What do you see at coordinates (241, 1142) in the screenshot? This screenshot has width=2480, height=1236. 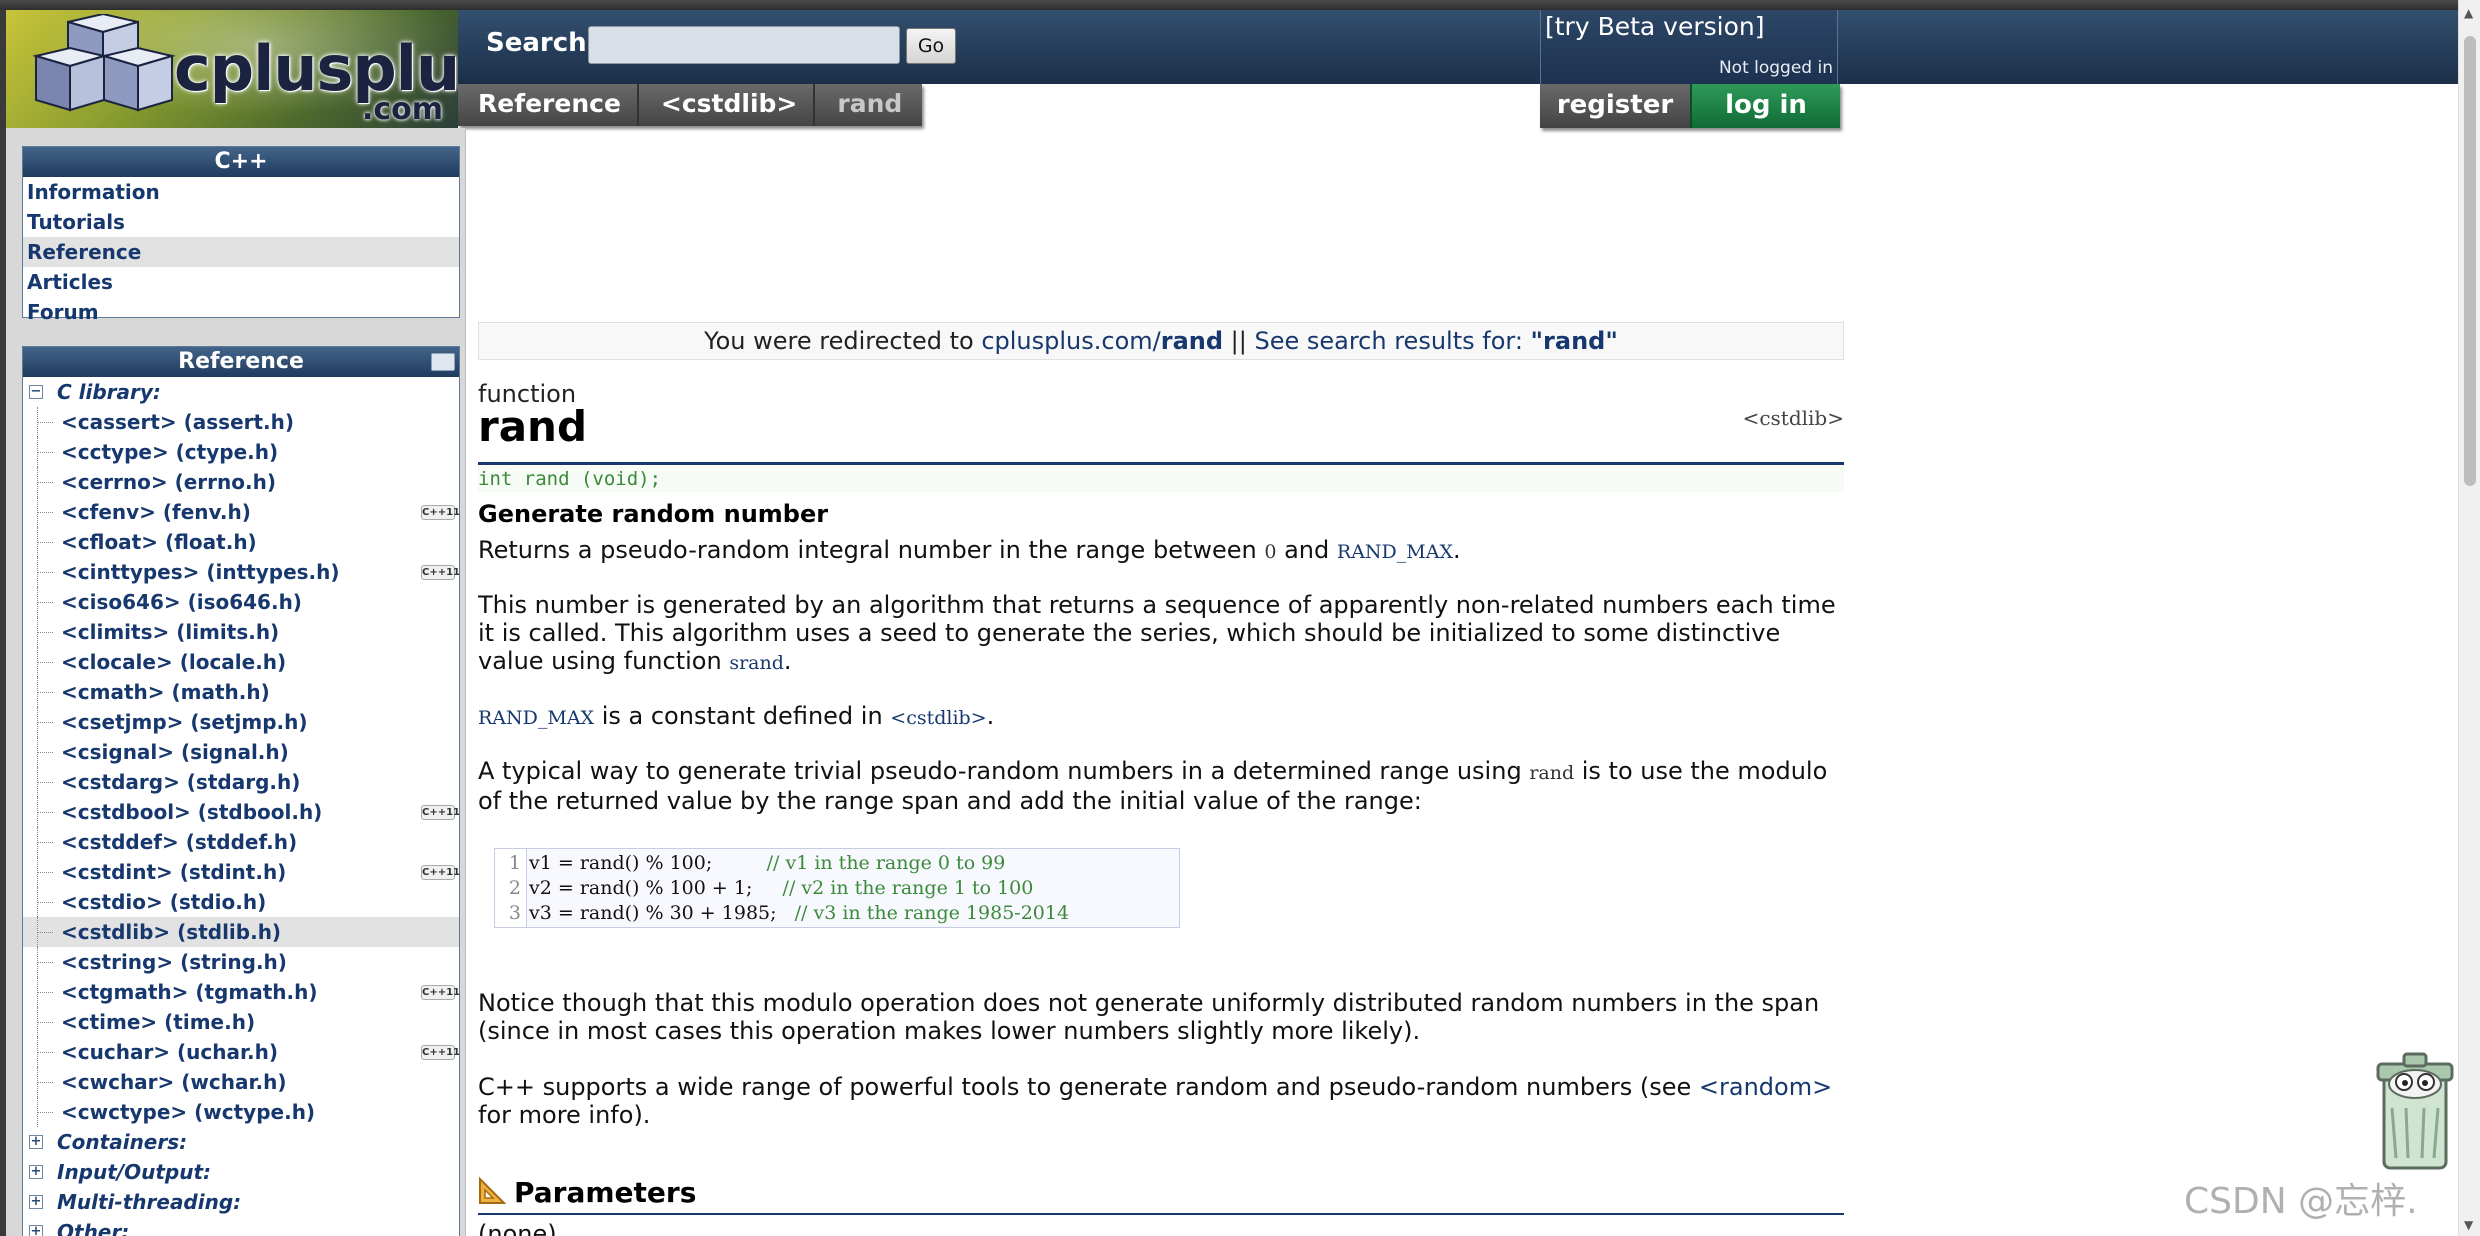 I see `tree-group: + Containers:` at bounding box center [241, 1142].